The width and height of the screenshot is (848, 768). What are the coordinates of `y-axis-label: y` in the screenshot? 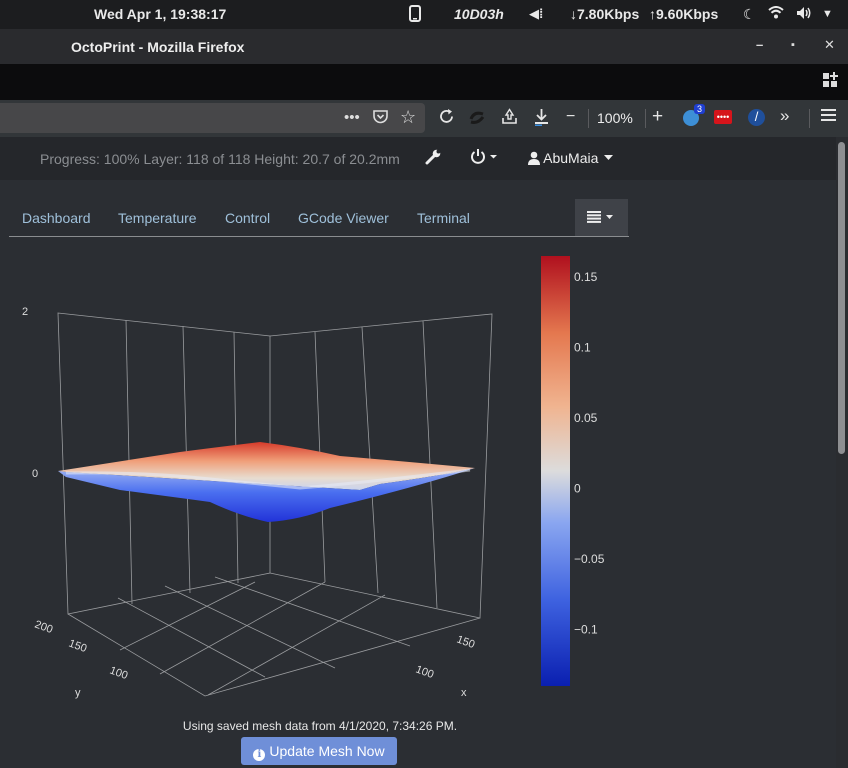 It's located at (78, 693).